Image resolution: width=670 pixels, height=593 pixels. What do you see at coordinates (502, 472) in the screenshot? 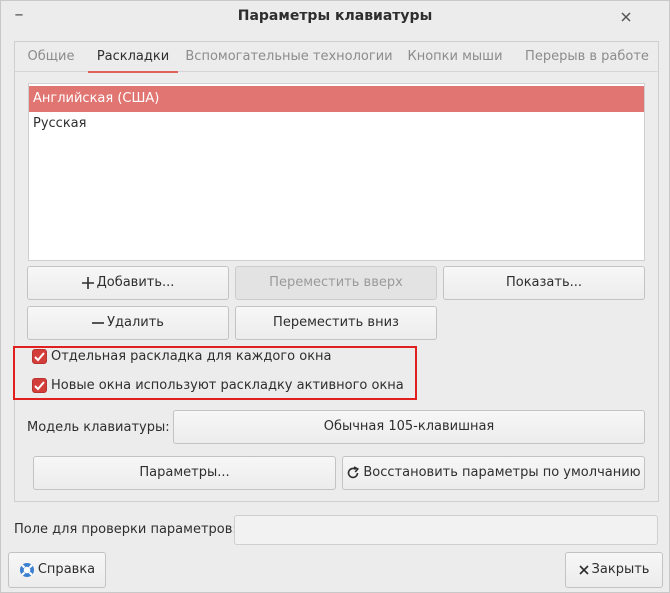
I see `reset-defaults-label: Восстановить параметры по умолчанию` at bounding box center [502, 472].